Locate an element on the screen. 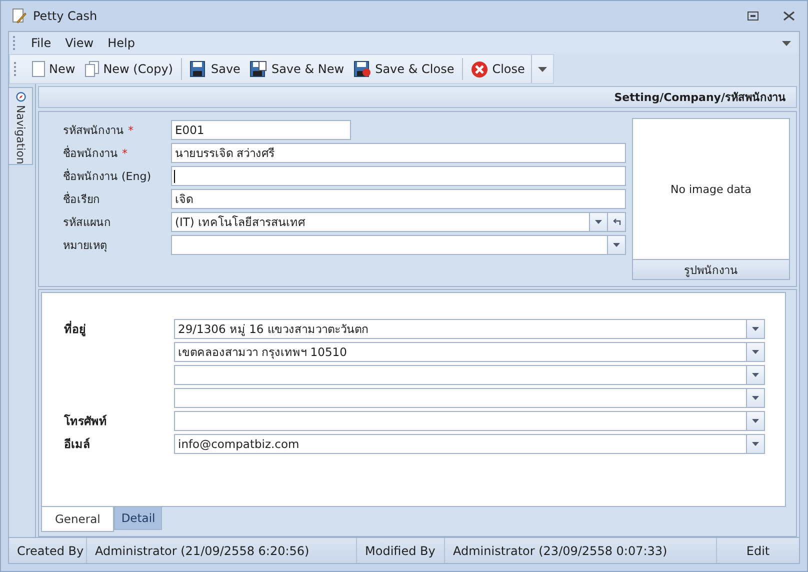 This screenshot has height=572, width=808. image-placeholder: No image data is located at coordinates (711, 189).